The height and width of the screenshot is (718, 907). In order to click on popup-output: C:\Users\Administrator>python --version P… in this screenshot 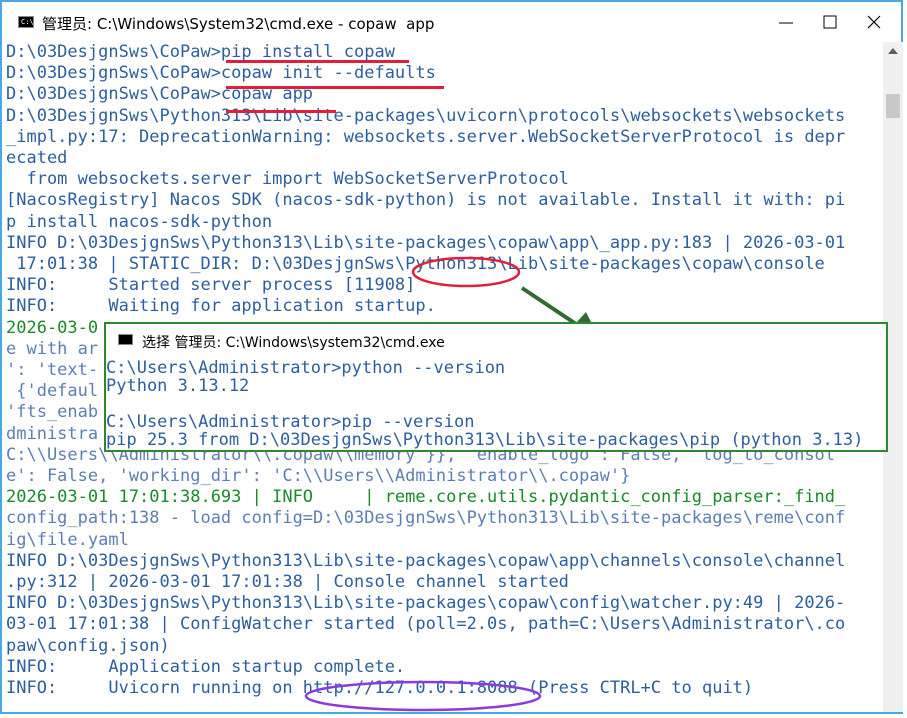, I will do `click(496, 404)`.